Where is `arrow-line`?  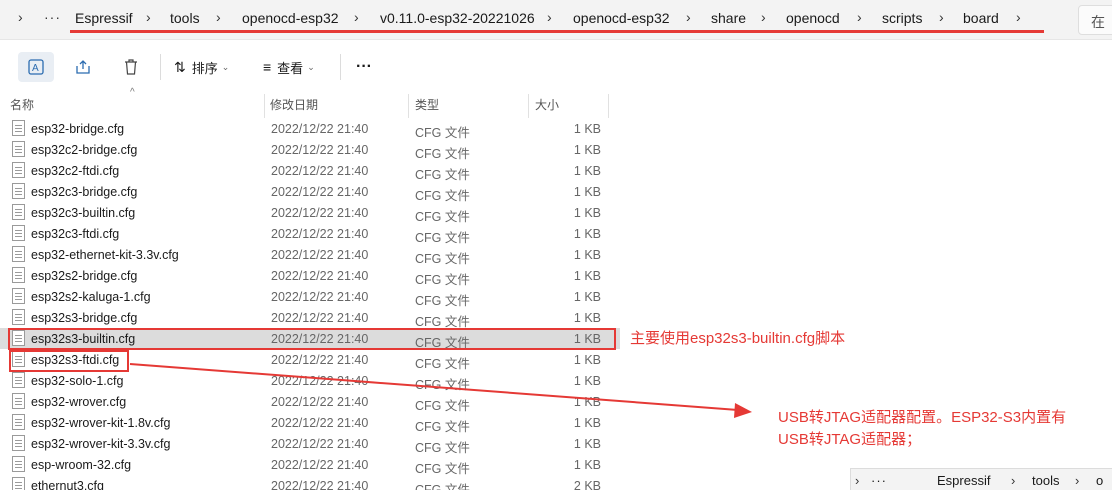 arrow-line is located at coordinates (434, 387).